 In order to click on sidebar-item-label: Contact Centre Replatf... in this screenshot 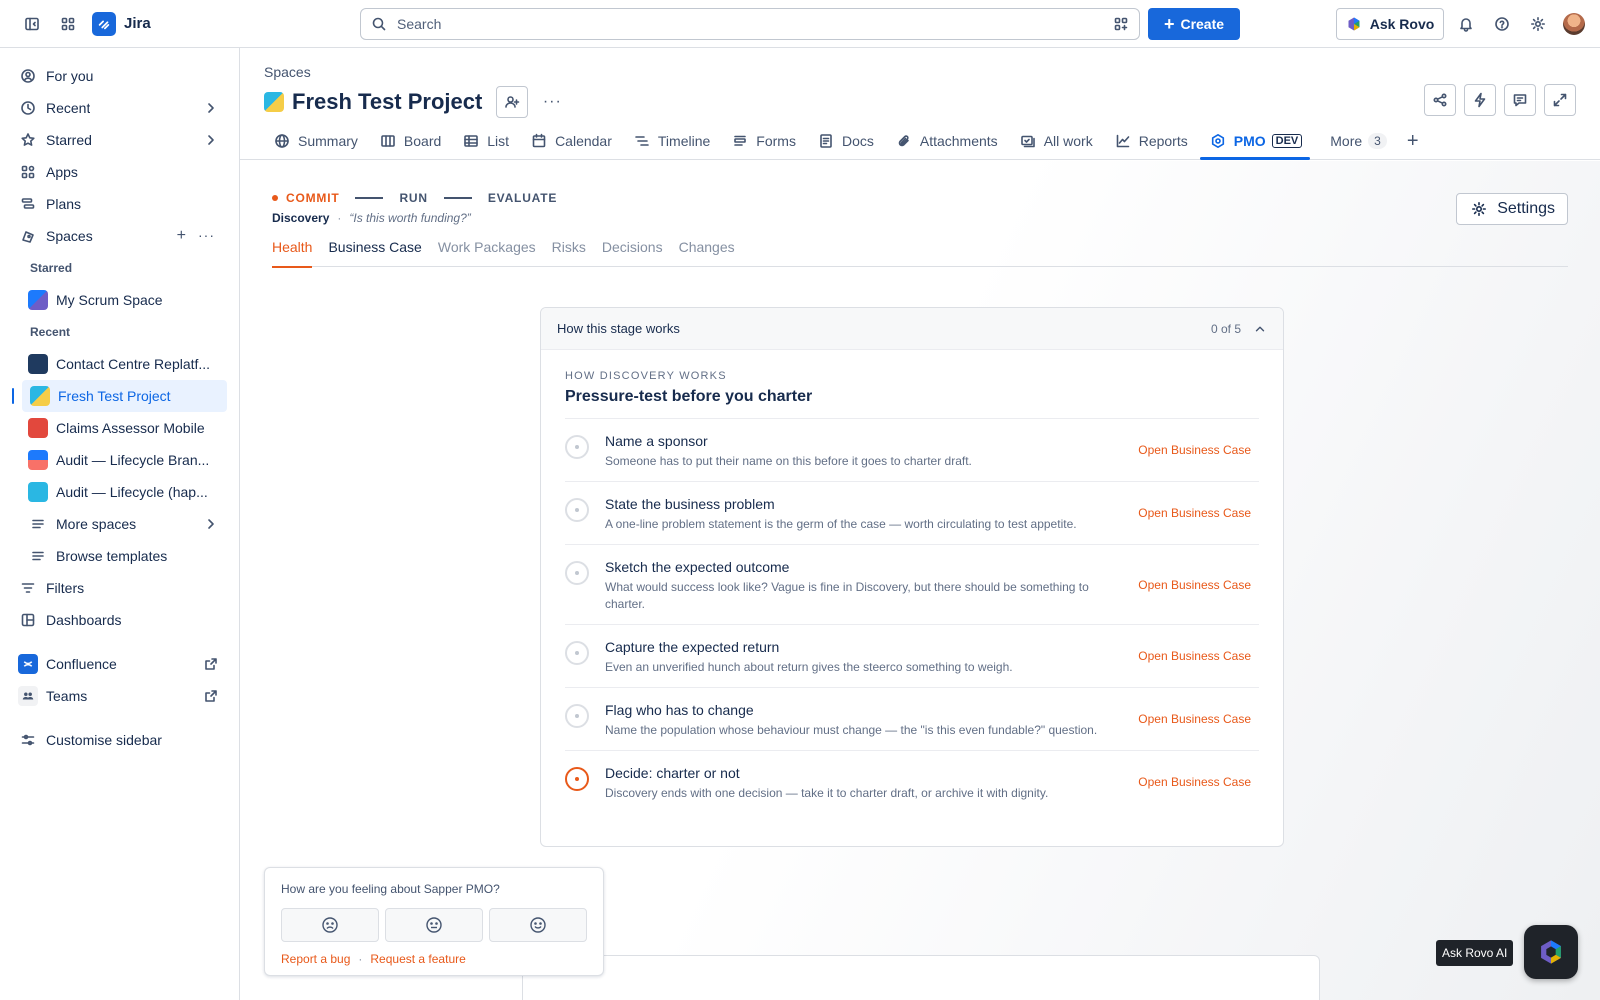, I will do `click(133, 364)`.